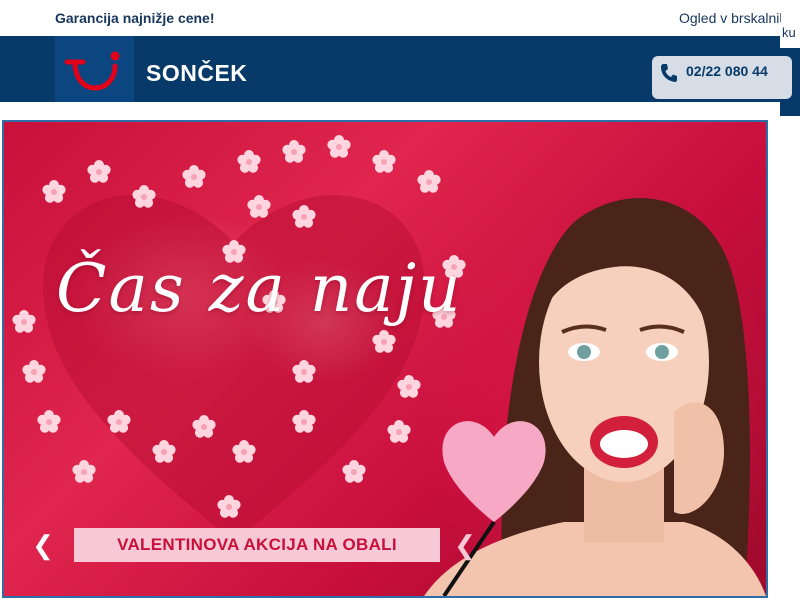 The height and width of the screenshot is (600, 800). I want to click on cta-label: VALENTINOVA AKCIJA NA OBALI, so click(257, 544).